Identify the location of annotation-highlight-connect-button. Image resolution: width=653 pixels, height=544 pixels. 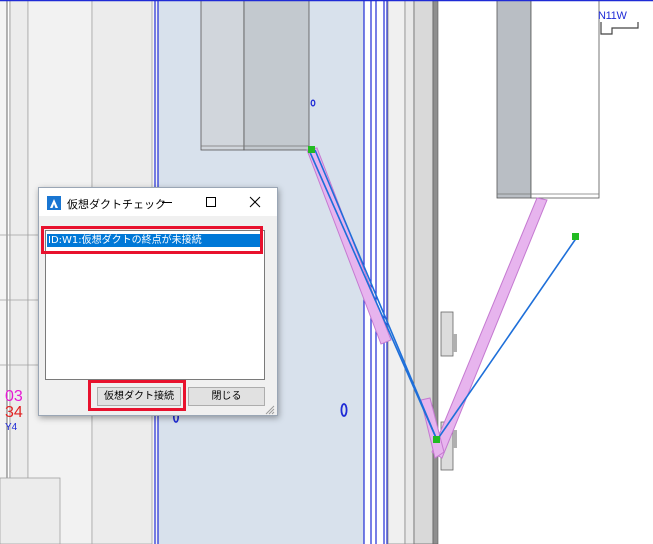
(137, 395).